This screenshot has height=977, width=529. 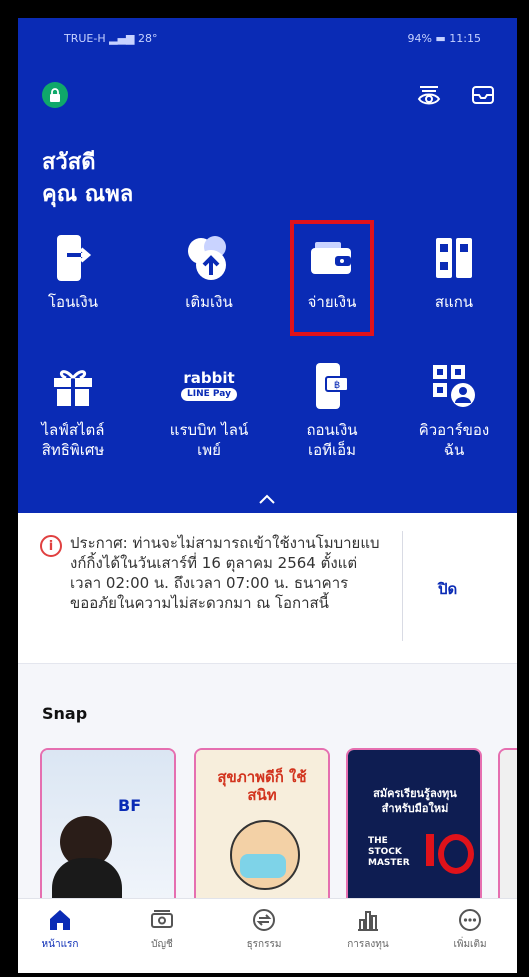 I want to click on transfer-phone-icon, so click(x=73, y=258).